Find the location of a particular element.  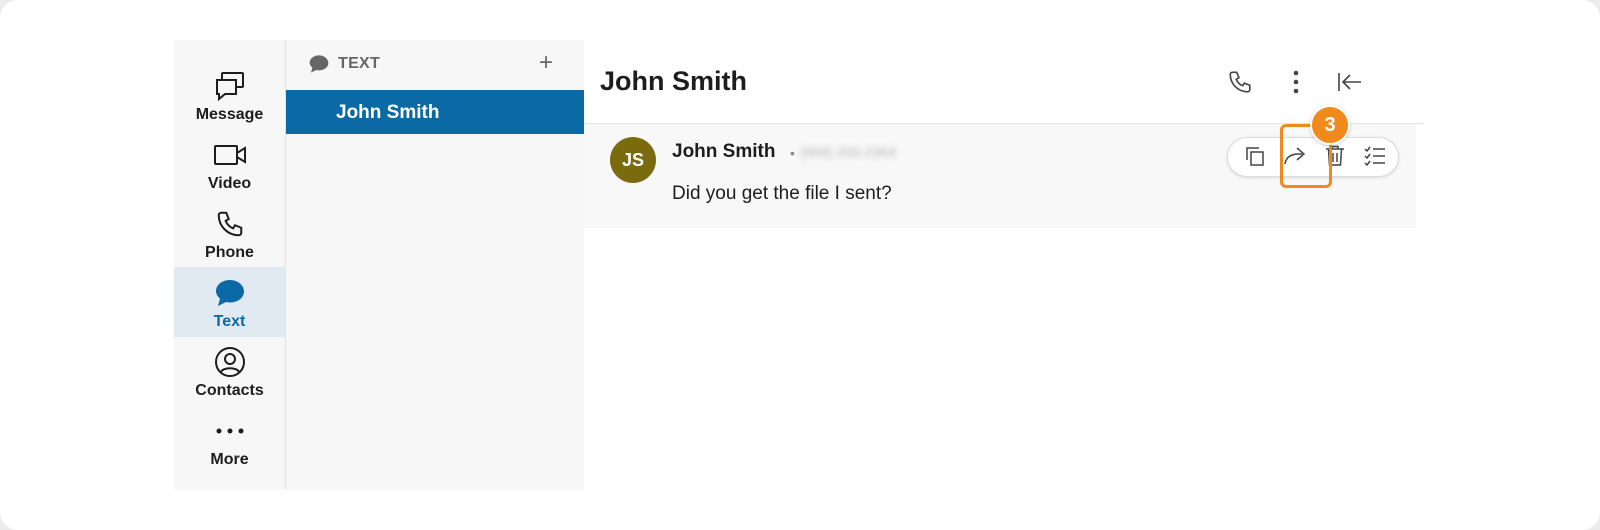

conversation-name: John Smith is located at coordinates (388, 112).